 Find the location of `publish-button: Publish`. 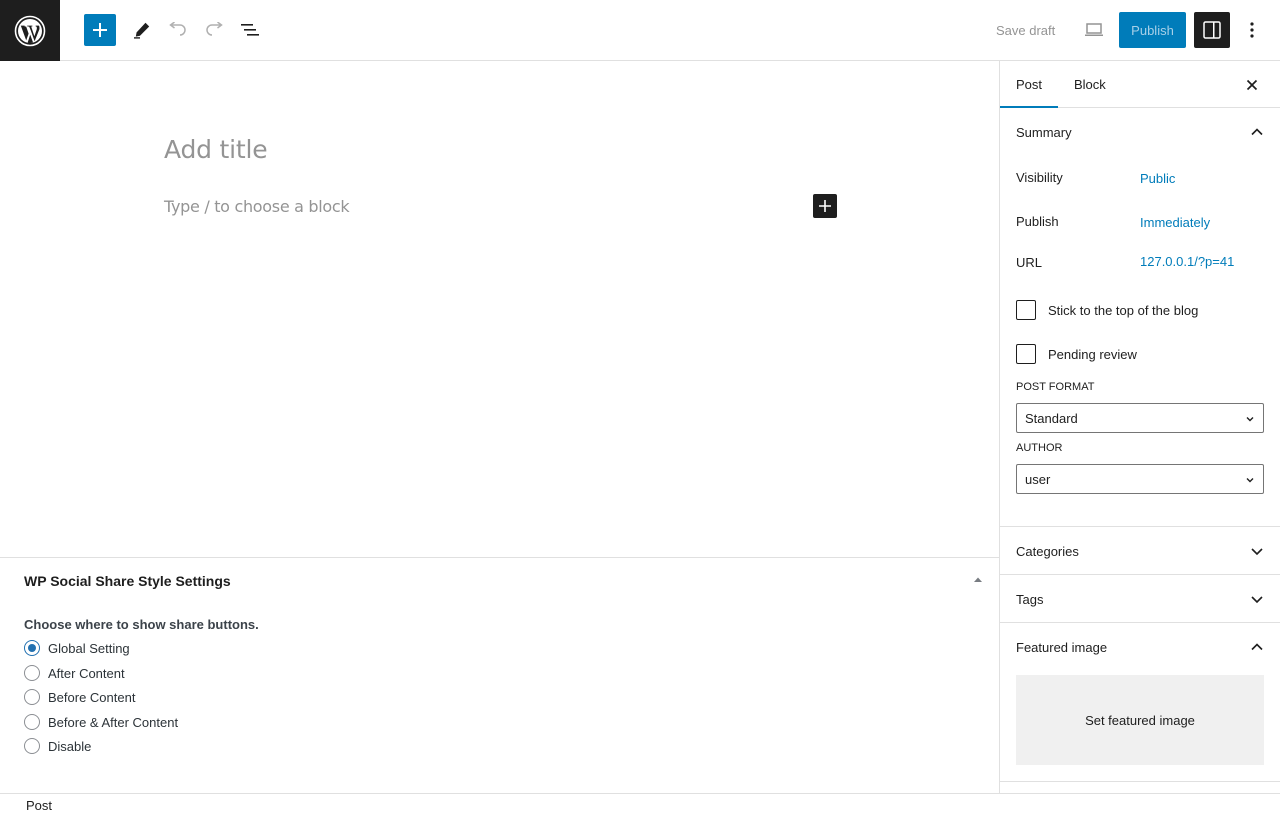

publish-button: Publish is located at coordinates (1152, 30).